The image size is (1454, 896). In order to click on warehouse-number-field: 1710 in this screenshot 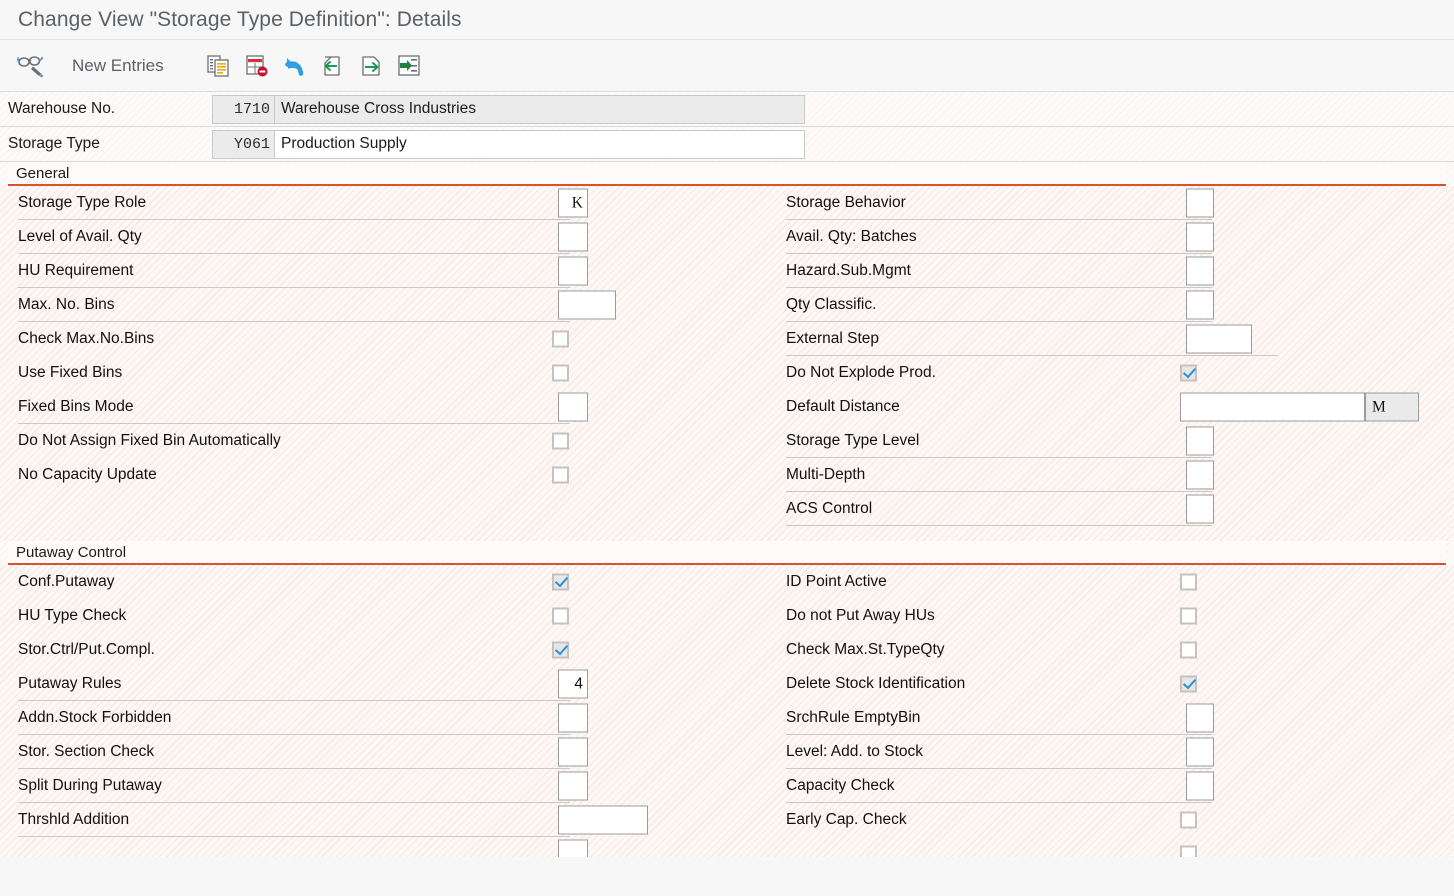, I will do `click(243, 109)`.